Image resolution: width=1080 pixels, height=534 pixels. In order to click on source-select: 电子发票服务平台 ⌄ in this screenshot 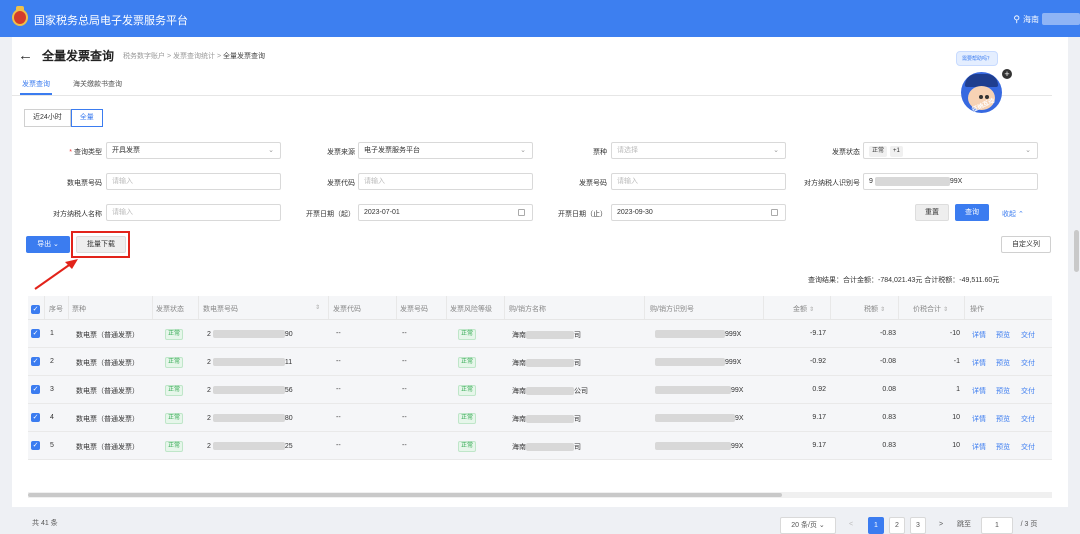, I will do `click(445, 150)`.